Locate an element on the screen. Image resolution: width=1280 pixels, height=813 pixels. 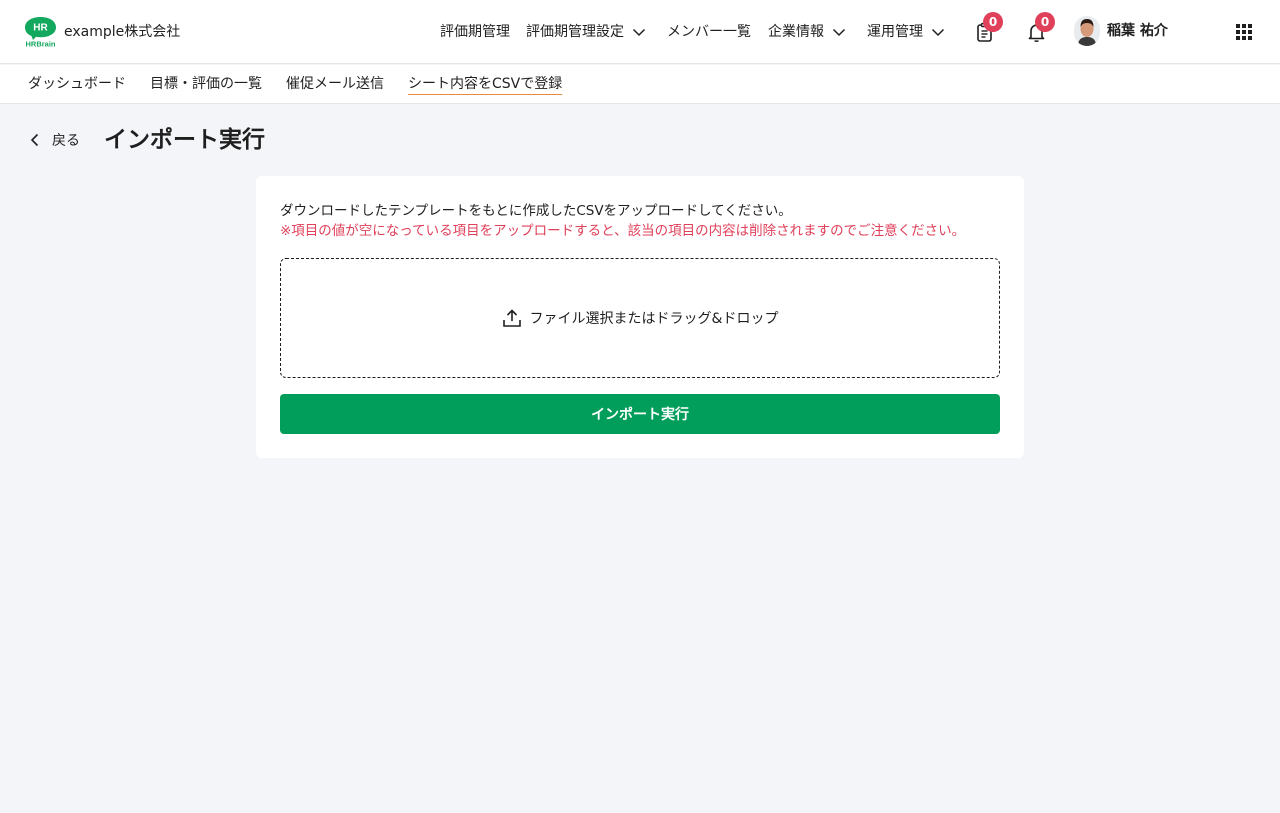
chevron-left-icon is located at coordinates (34, 140).